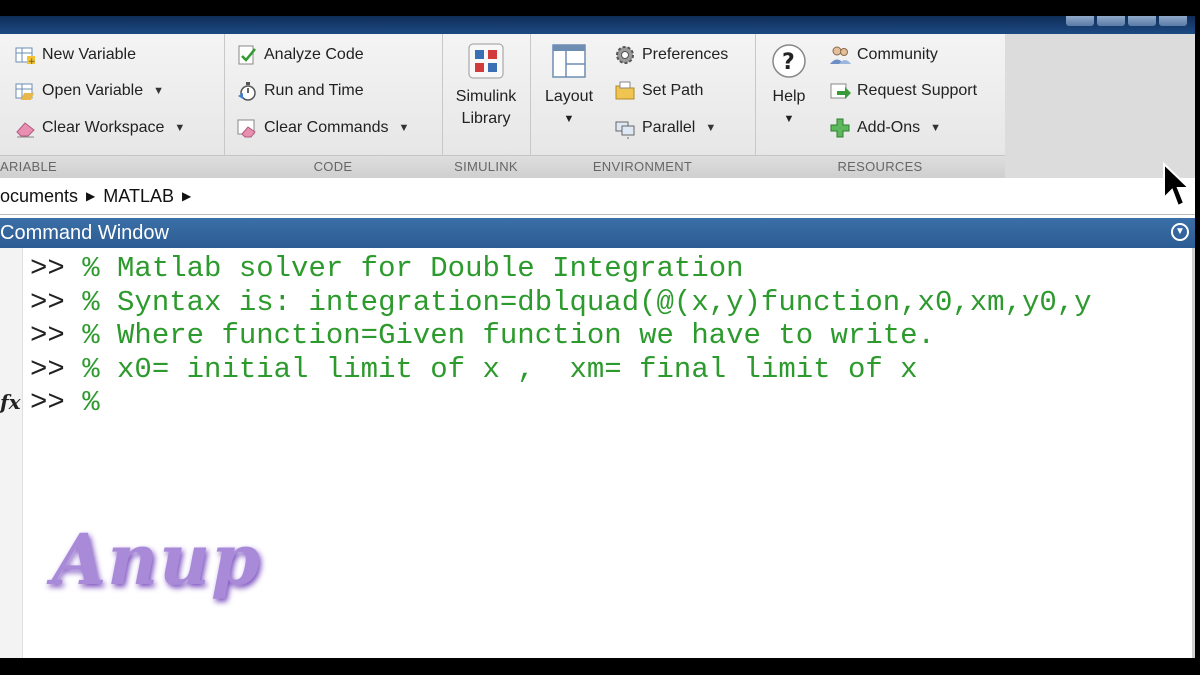 This screenshot has width=1200, height=675. I want to click on request-support-label: Request Support, so click(917, 90).